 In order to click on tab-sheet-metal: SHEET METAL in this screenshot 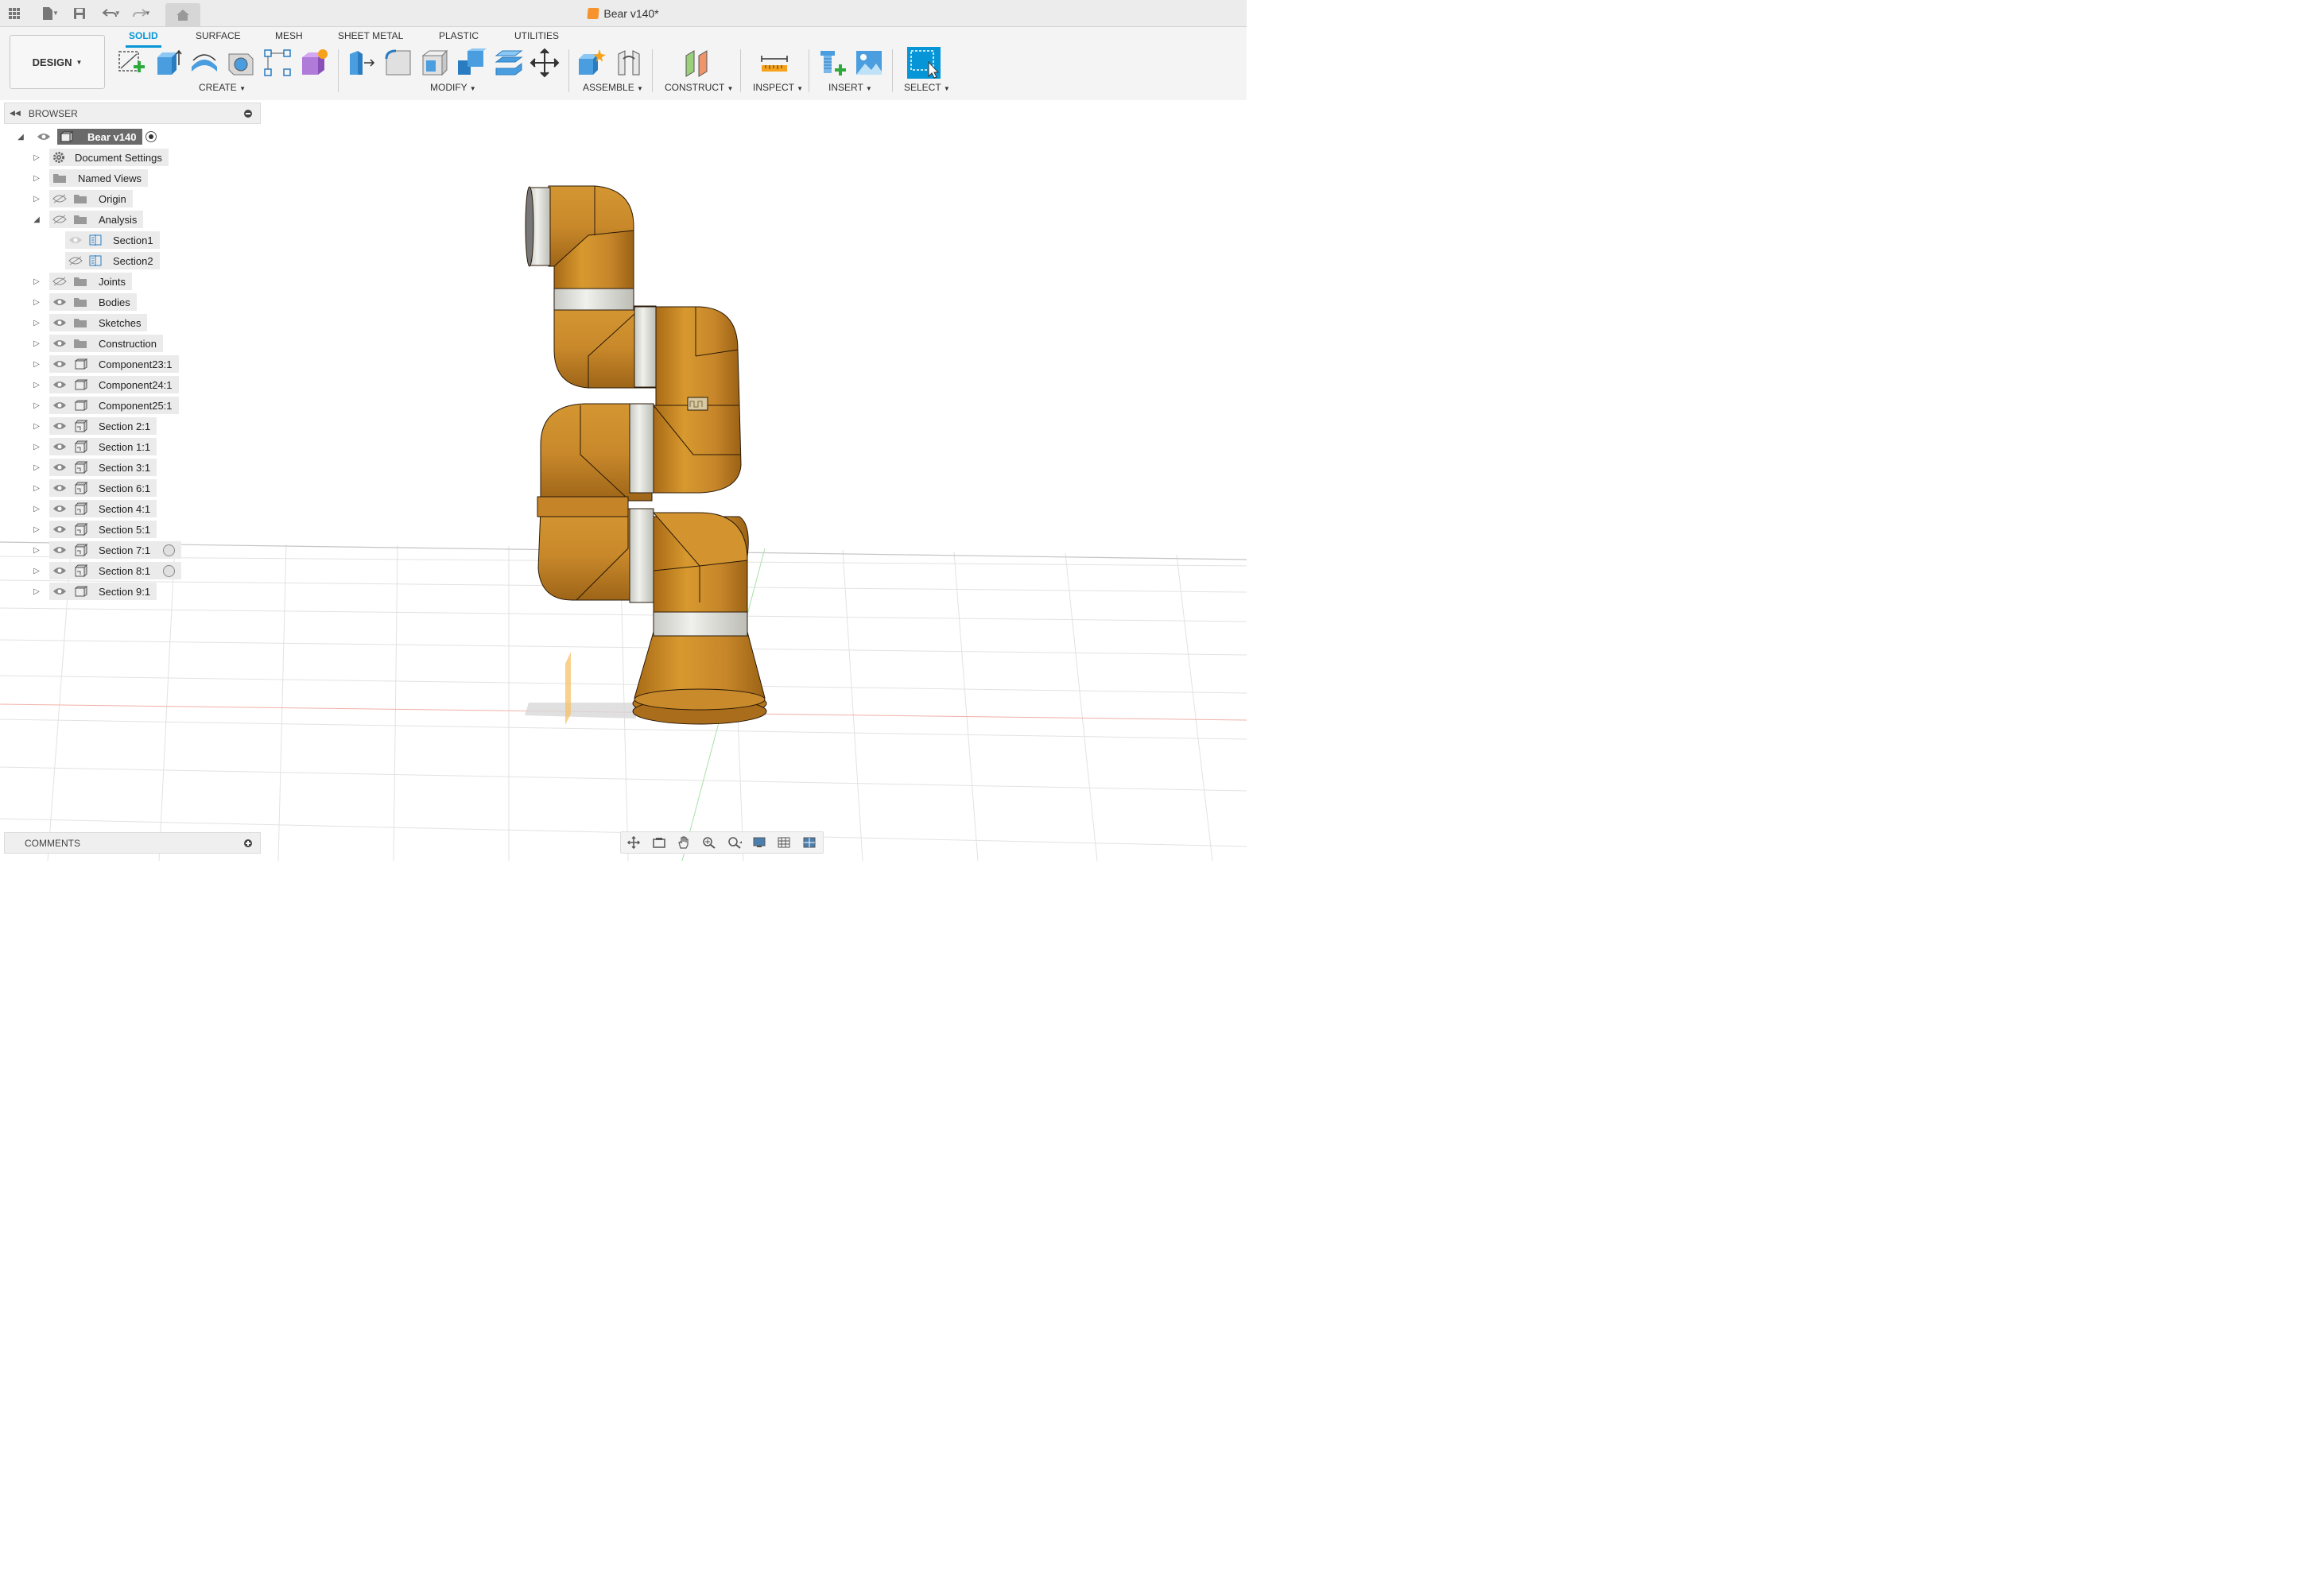, I will do `click(371, 35)`.